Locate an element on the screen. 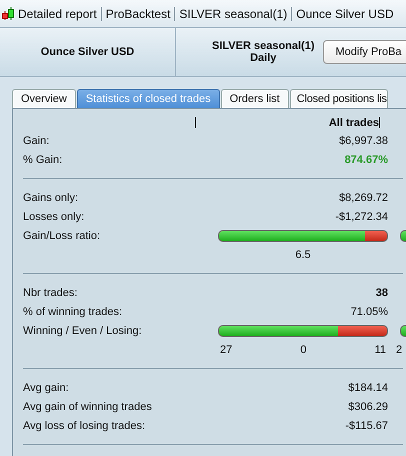 This screenshot has width=406, height=456. stat-label: Gain: is located at coordinates (36, 140).